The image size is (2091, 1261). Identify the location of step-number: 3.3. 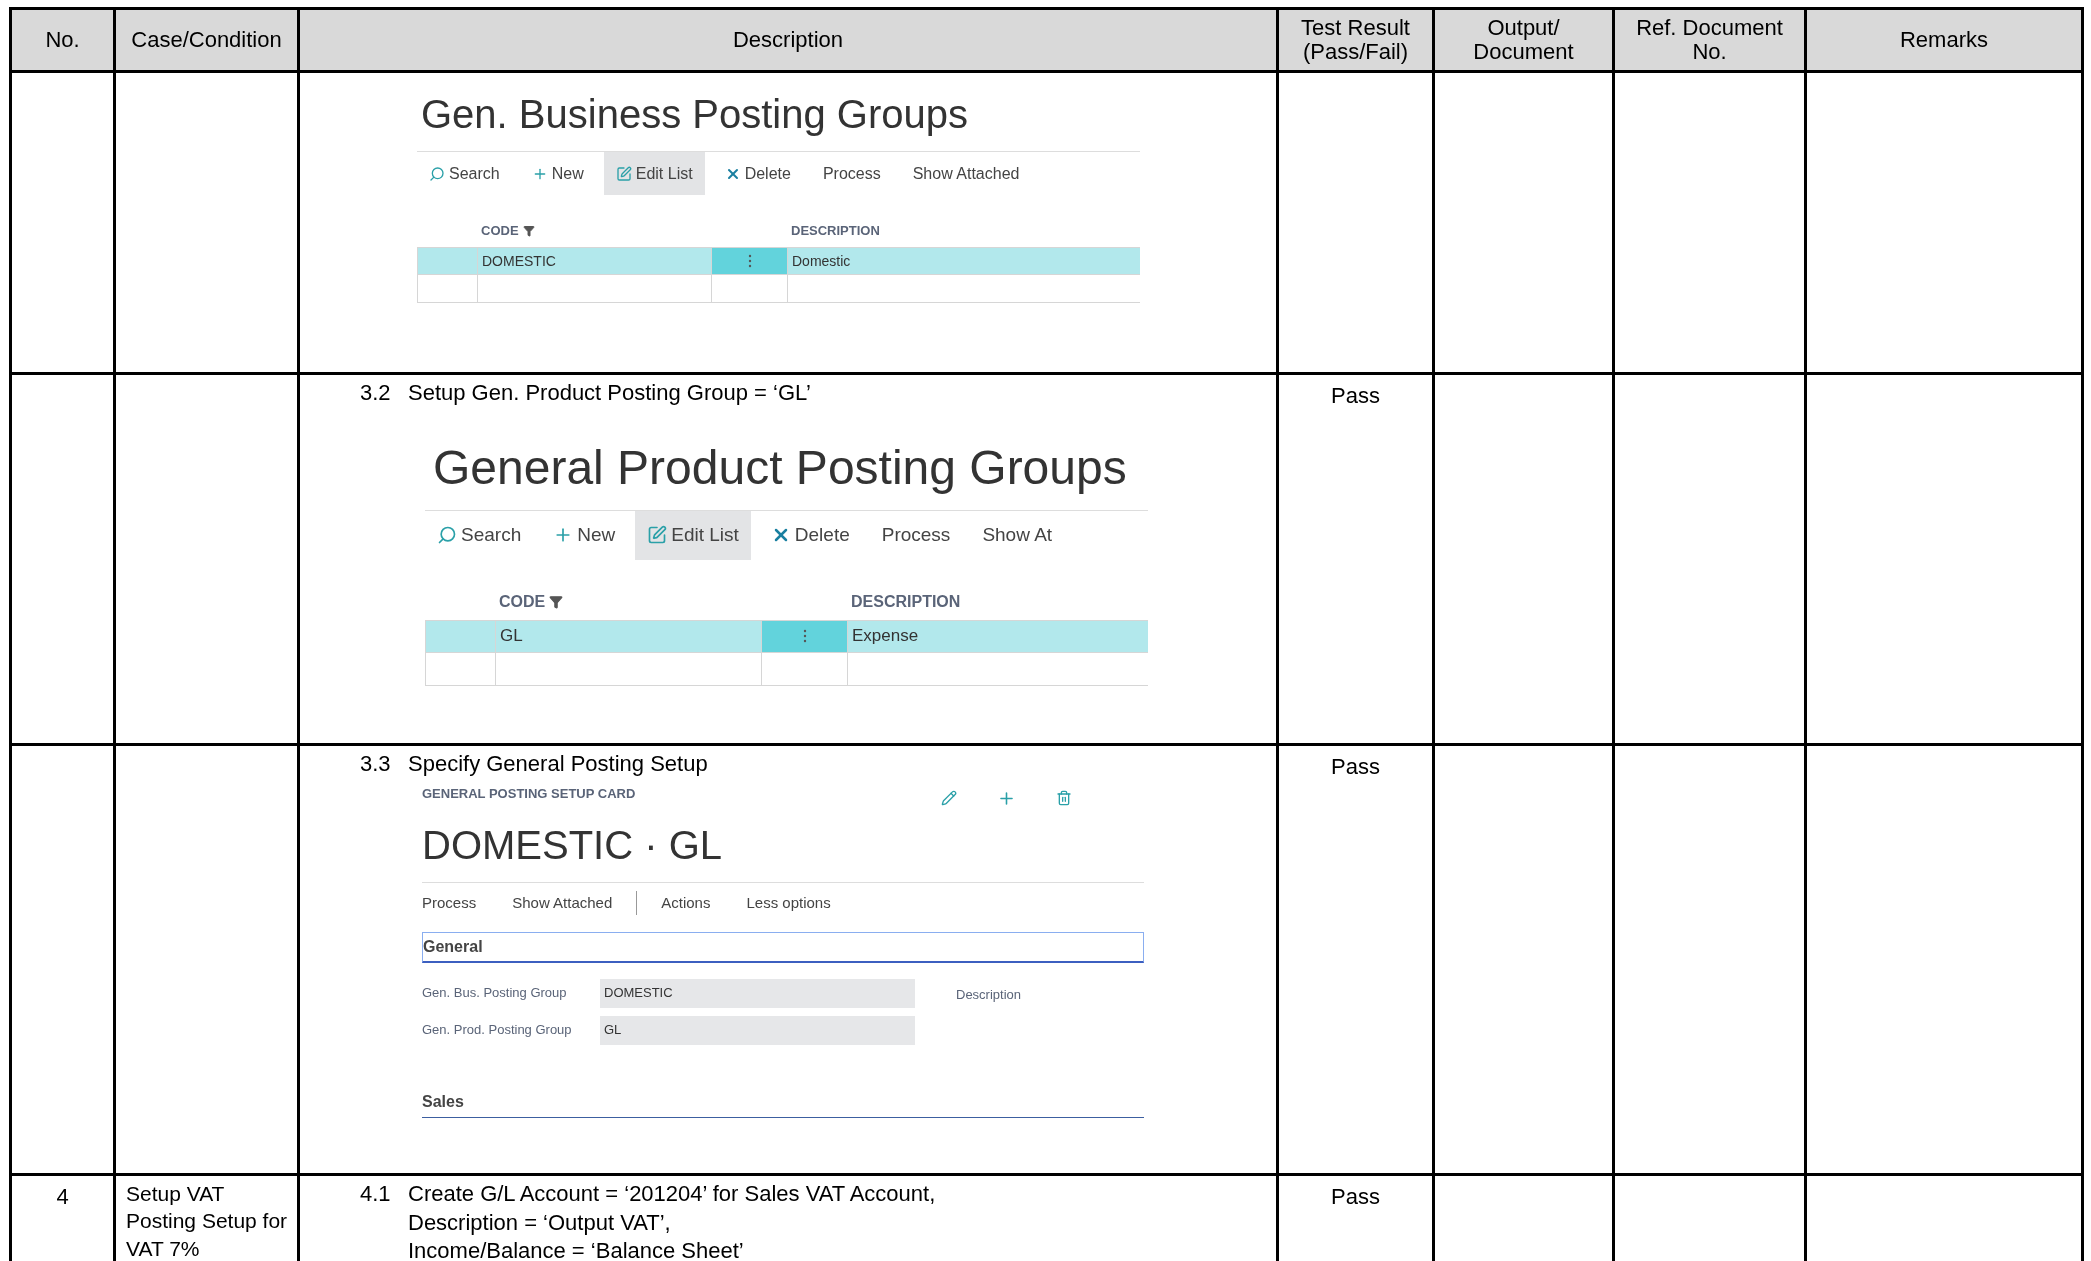
(376, 764).